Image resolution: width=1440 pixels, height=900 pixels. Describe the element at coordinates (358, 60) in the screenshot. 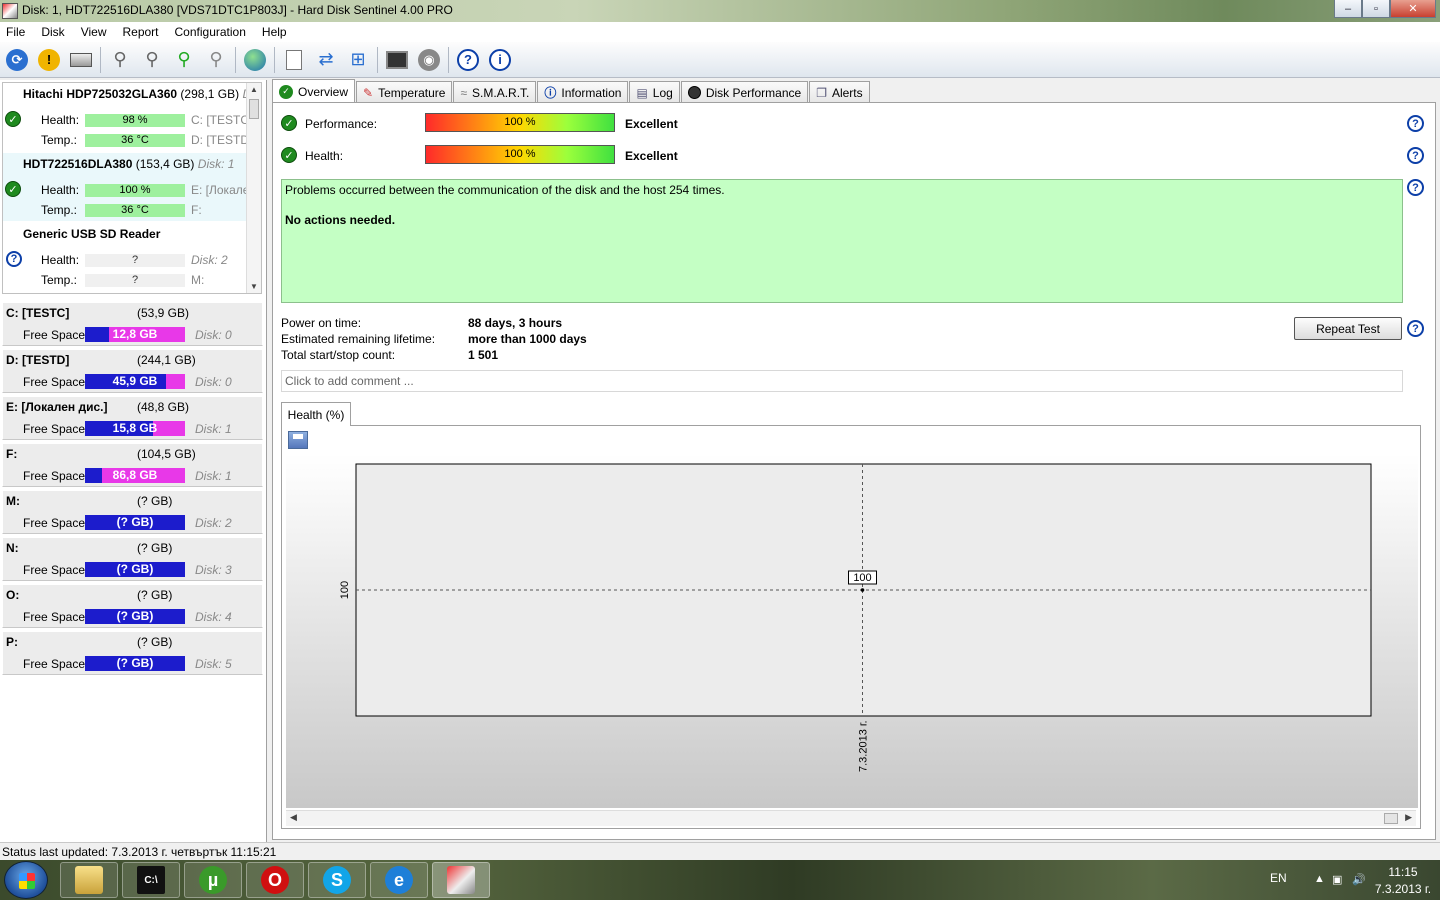

I see `network-report-icon: ⊞` at that location.